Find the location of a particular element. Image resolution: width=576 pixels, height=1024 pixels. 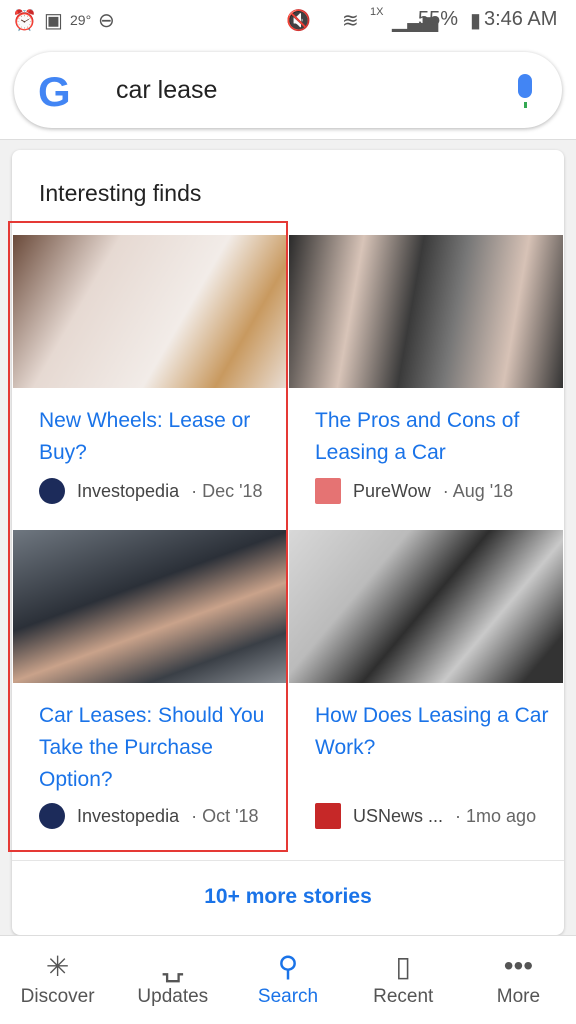

nav-label: Updates is located at coordinates (173, 996).